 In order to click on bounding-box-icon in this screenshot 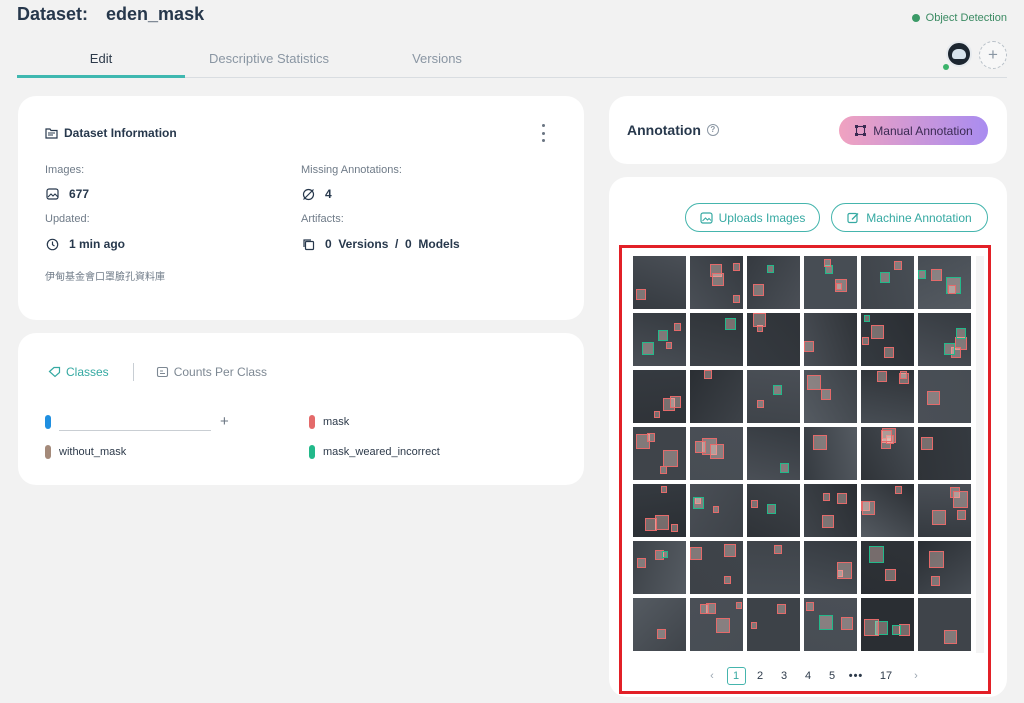, I will do `click(861, 130)`.